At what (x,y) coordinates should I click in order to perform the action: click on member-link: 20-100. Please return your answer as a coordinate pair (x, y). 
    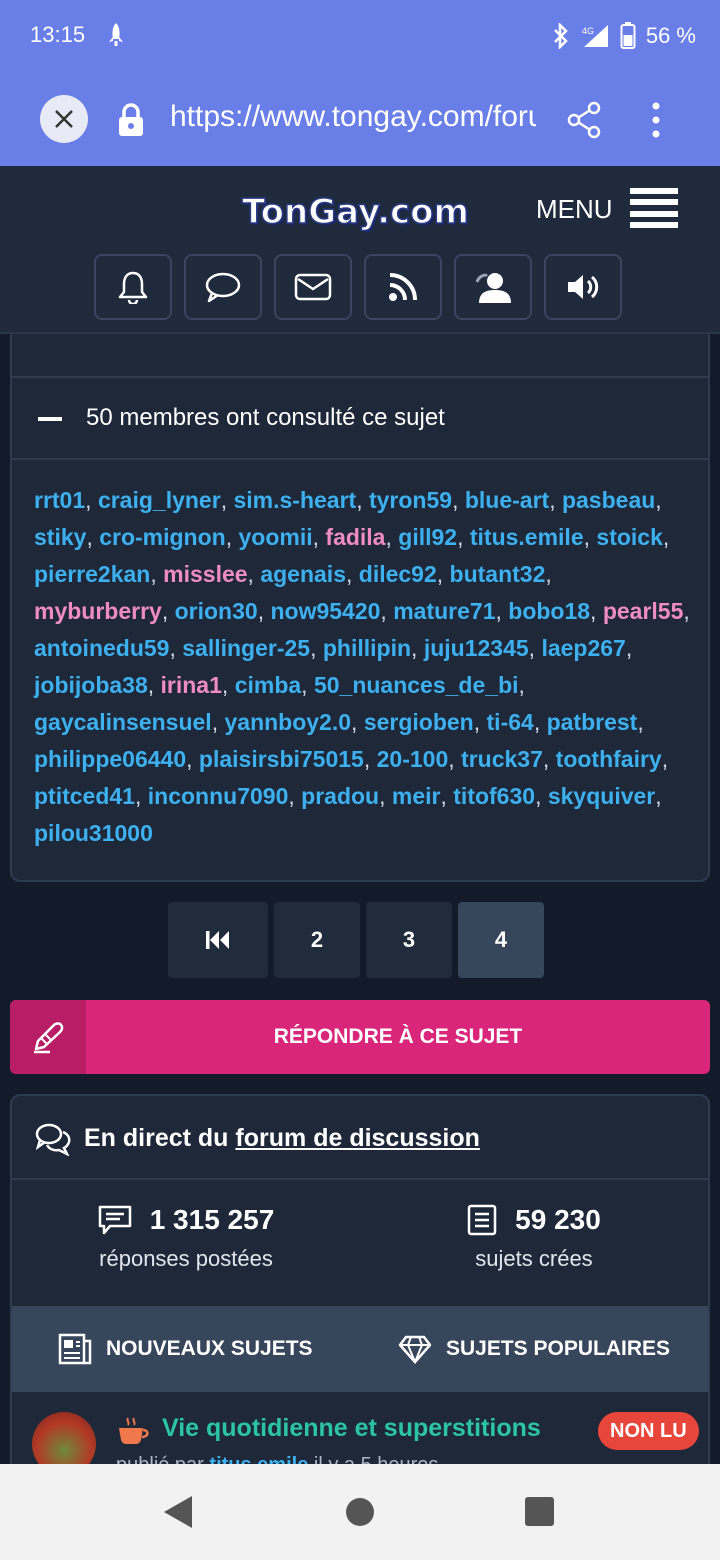
    Looking at the image, I should click on (413, 759).